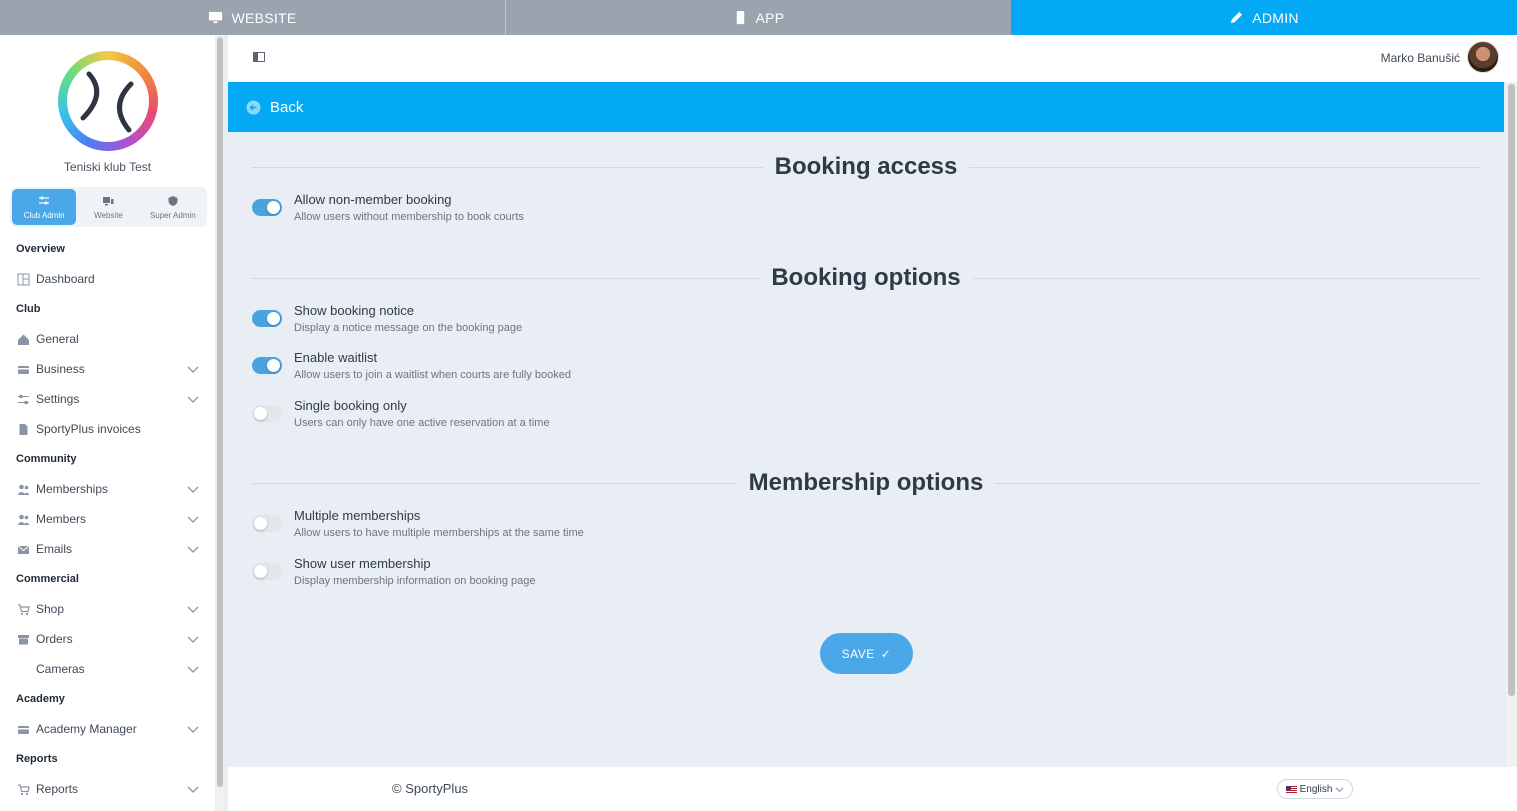  Describe the element at coordinates (886, 653) in the screenshot. I see `check-icon: ✓` at that location.